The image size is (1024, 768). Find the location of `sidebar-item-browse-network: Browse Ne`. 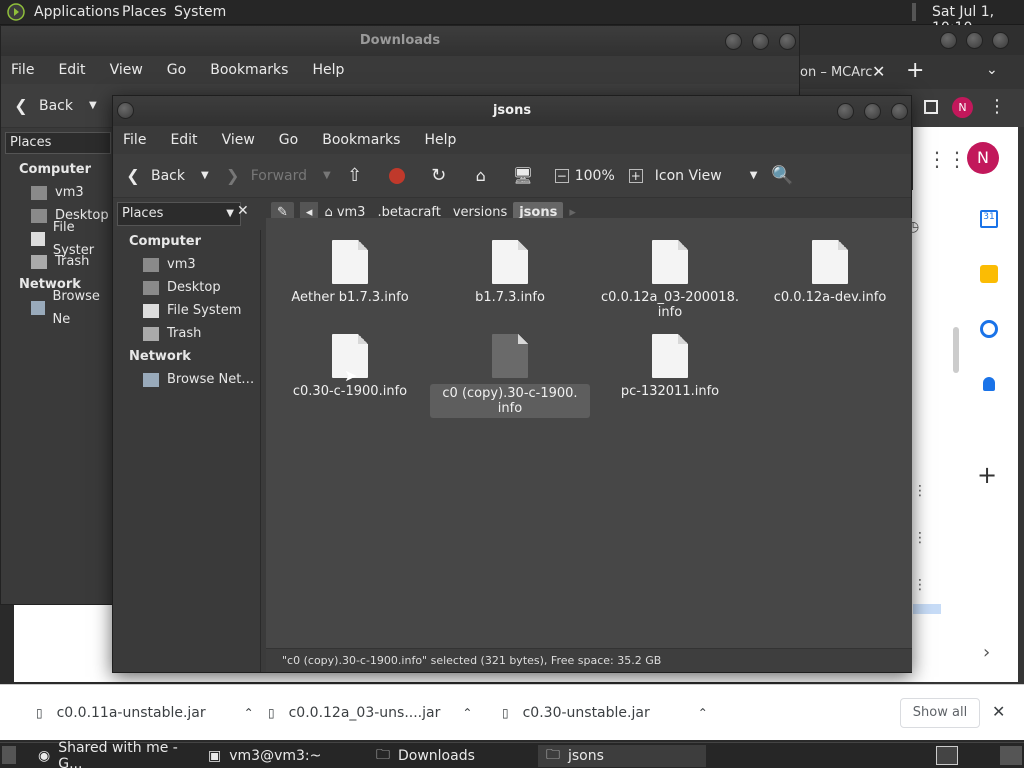

sidebar-item-browse-network: Browse Ne is located at coordinates (56, 308).